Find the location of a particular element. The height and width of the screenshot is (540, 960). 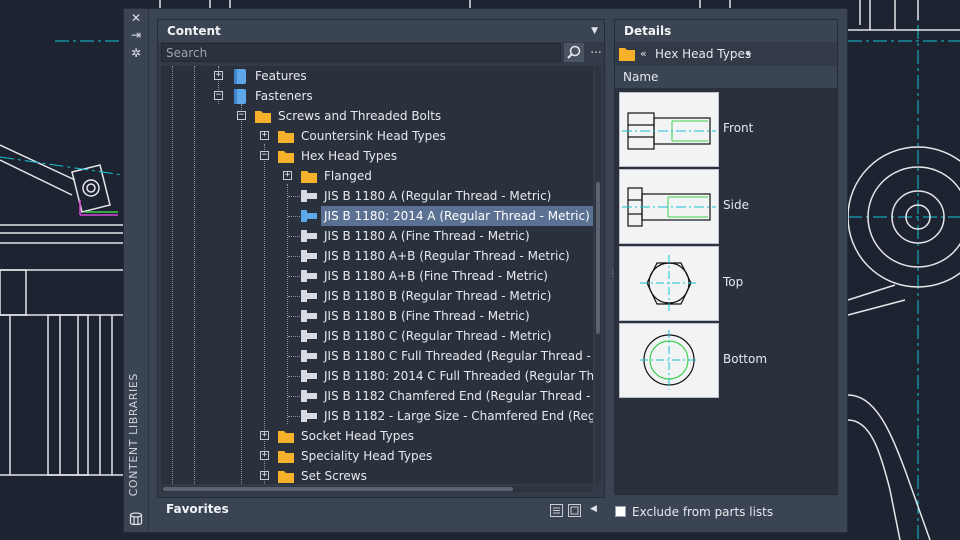

view-item-bottom: Bottom is located at coordinates (726, 361).